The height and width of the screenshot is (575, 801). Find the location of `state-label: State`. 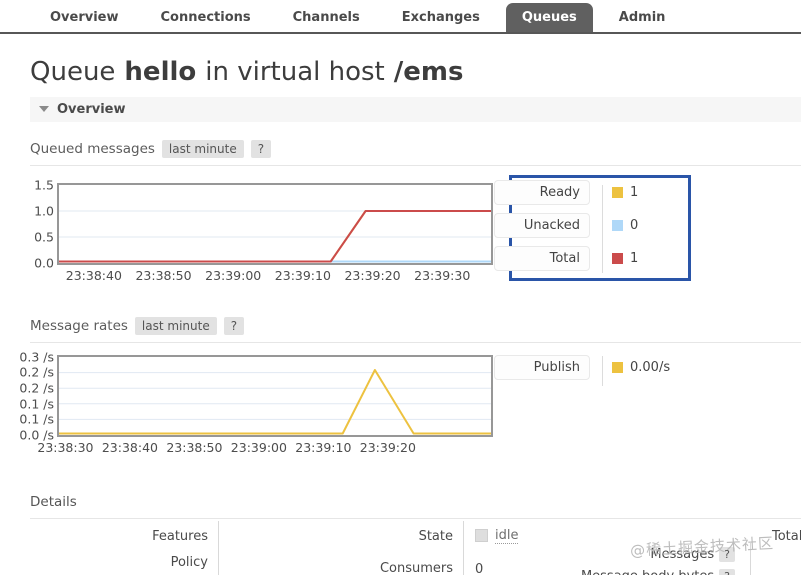

state-label: State is located at coordinates (435, 536).